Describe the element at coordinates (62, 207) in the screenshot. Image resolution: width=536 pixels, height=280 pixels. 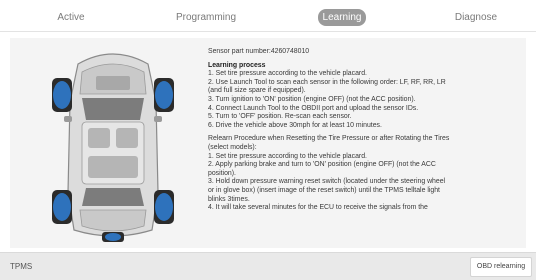
I see `sensor-rear-left` at that location.